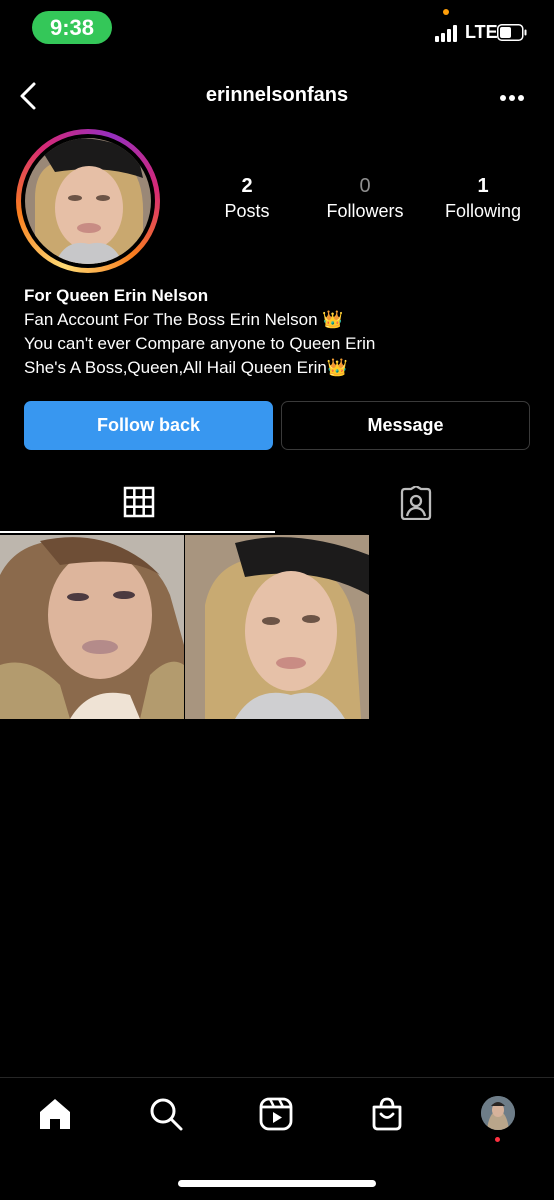 Image resolution: width=554 pixels, height=1200 pixels. What do you see at coordinates (483, 211) in the screenshot?
I see `following-label: Following` at bounding box center [483, 211].